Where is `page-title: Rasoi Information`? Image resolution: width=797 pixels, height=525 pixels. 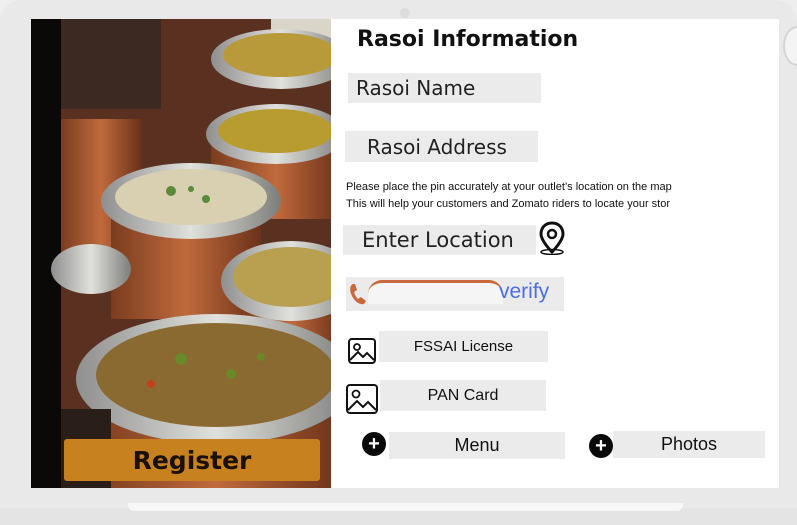 page-title: Rasoi Information is located at coordinates (468, 39).